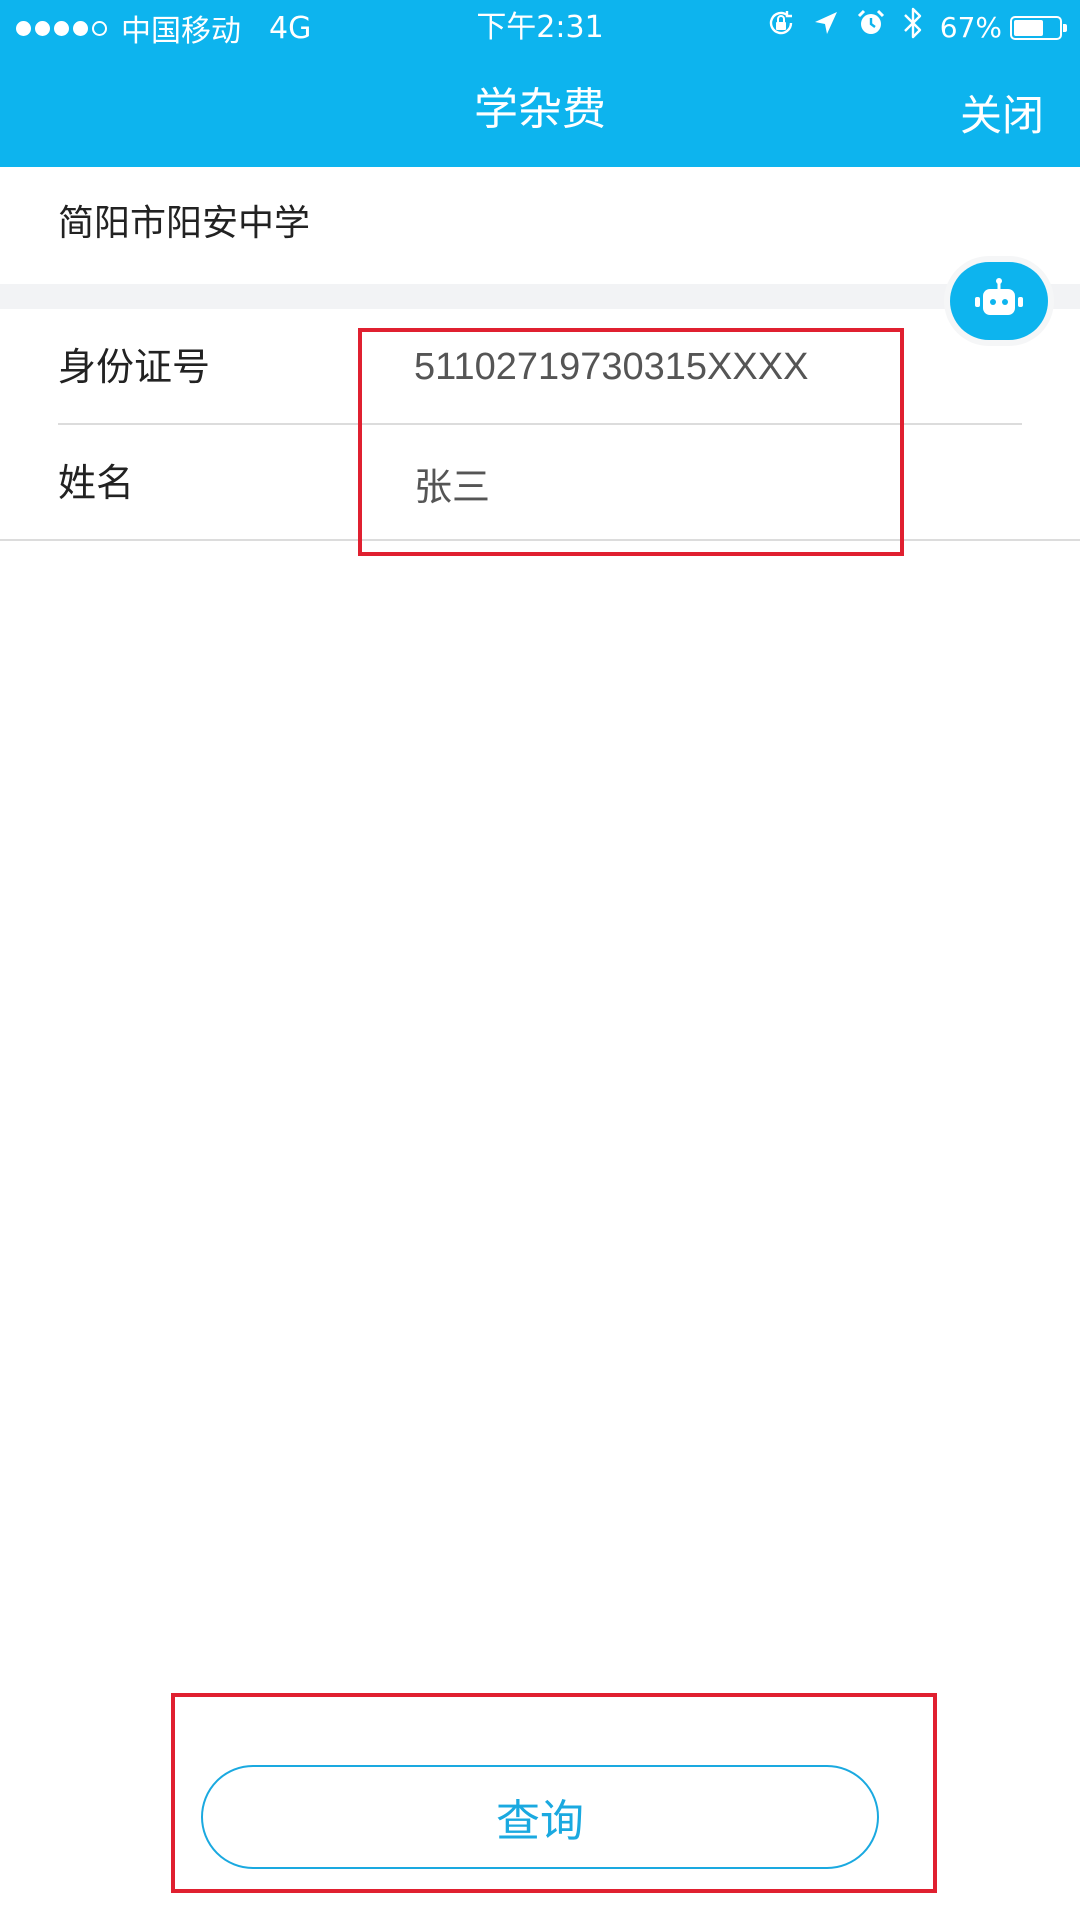  Describe the element at coordinates (540, 28) in the screenshot. I see `status-bar: 中国移动 4G 下午2:31 67%` at that location.